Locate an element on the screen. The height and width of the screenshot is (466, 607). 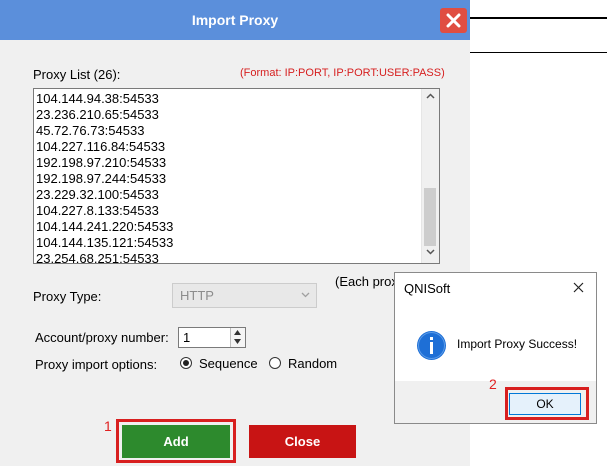
info-icon is located at coordinates (431, 345).